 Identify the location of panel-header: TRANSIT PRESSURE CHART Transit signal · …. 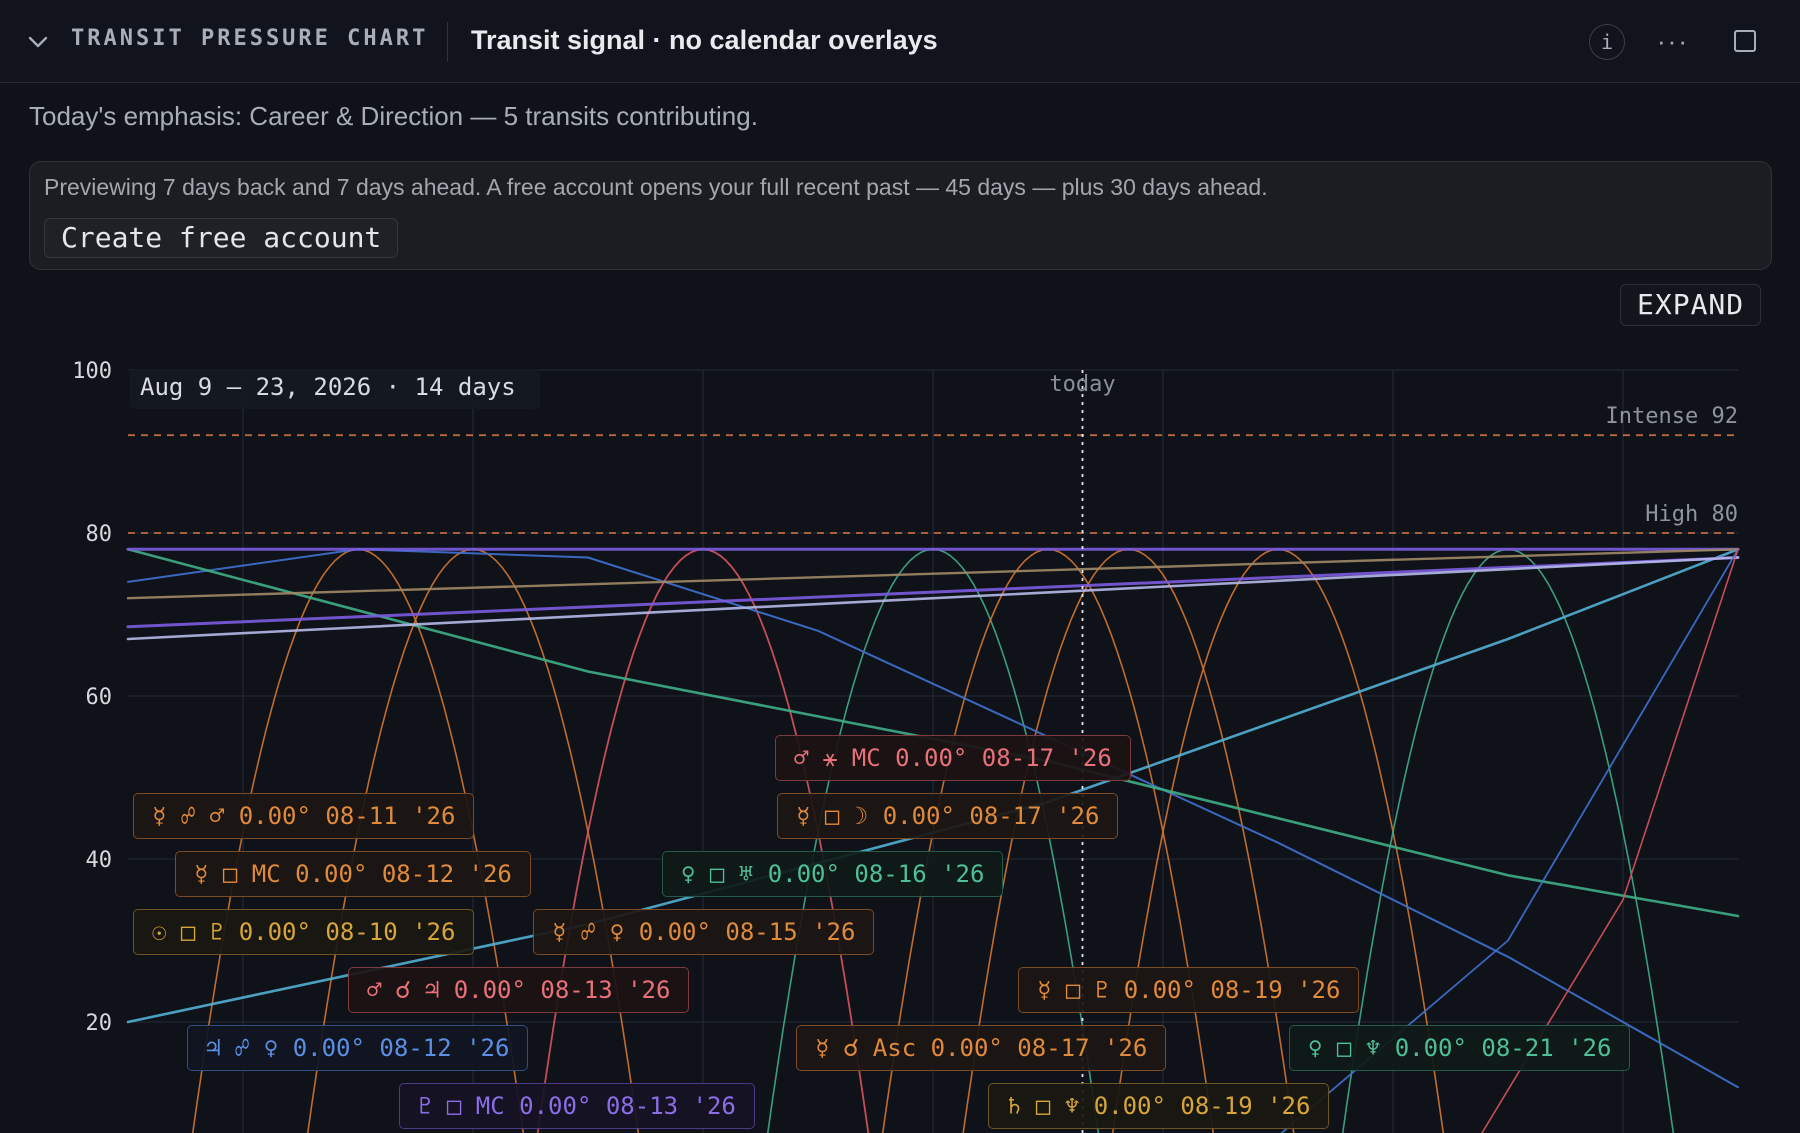
(900, 41).